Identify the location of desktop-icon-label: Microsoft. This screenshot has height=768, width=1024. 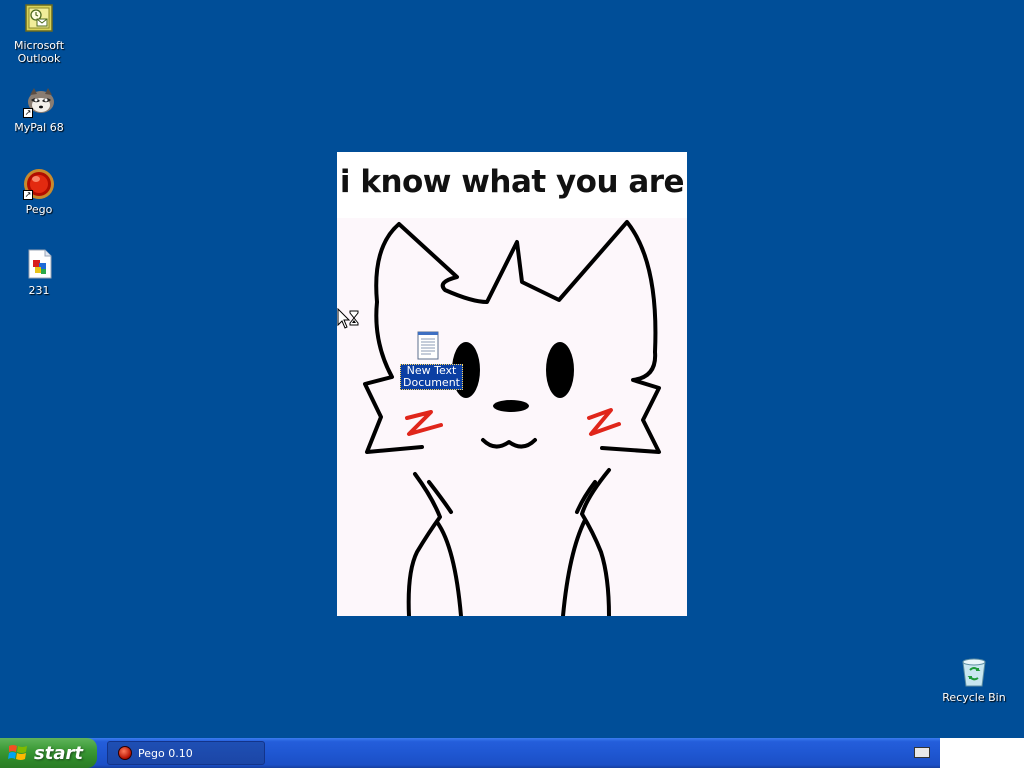
(39, 45).